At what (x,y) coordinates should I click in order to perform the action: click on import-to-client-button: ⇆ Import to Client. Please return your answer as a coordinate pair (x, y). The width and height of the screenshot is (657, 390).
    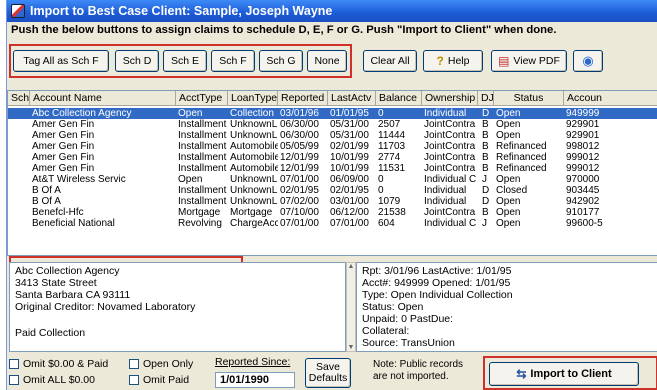
    Looking at the image, I should click on (564, 374).